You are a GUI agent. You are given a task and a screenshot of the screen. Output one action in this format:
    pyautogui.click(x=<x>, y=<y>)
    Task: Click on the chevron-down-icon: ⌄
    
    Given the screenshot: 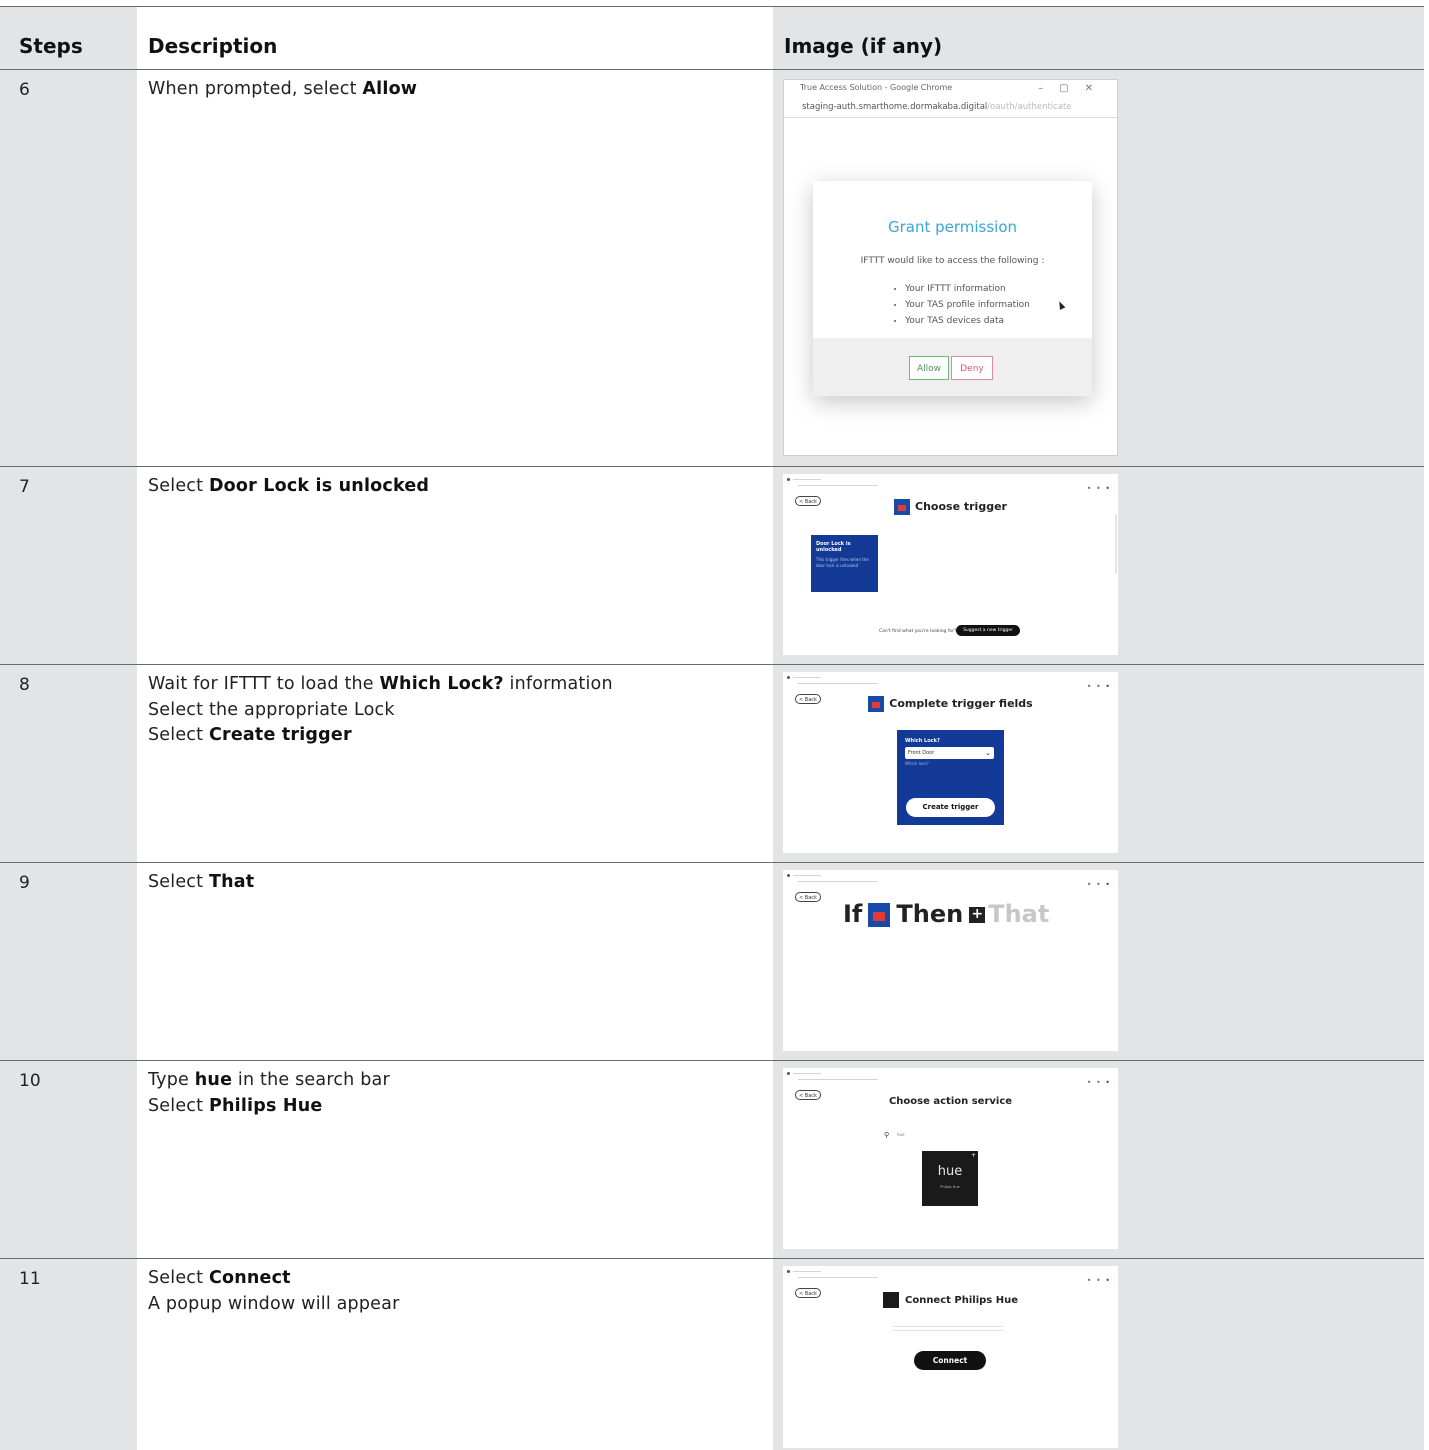 What is the action you would take?
    pyautogui.click(x=988, y=753)
    